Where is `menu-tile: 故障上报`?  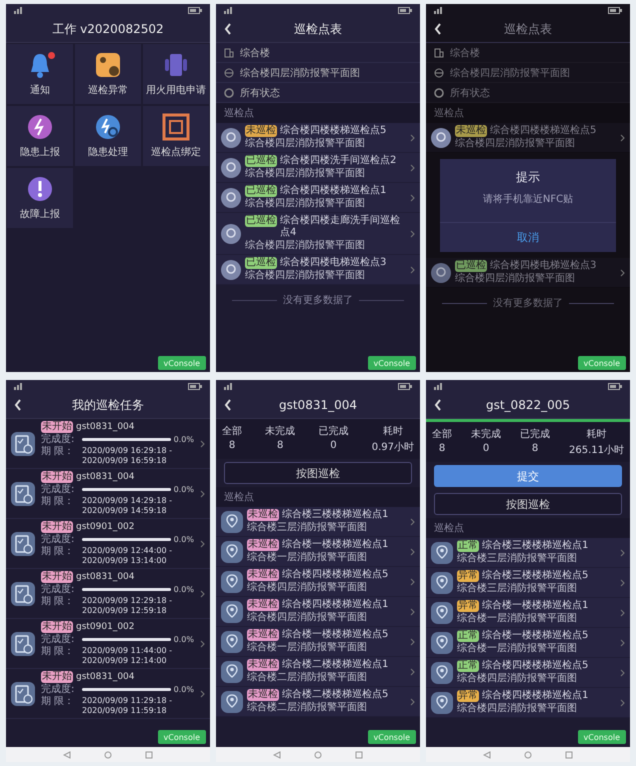 menu-tile: 故障上报 is located at coordinates (40, 198).